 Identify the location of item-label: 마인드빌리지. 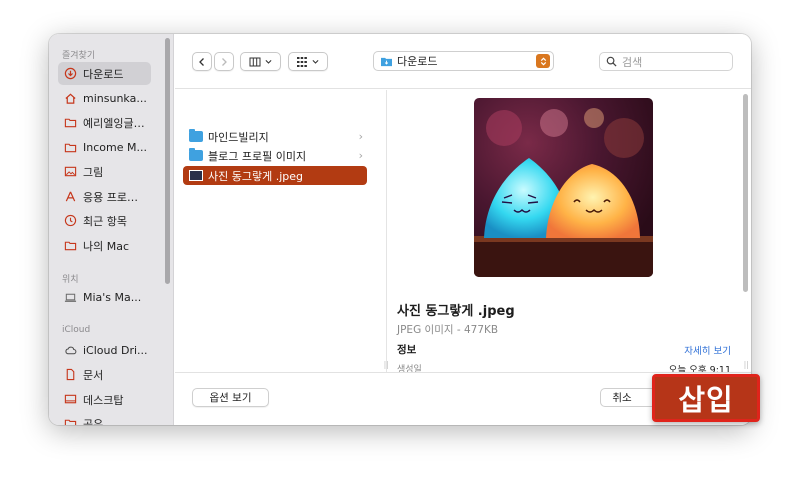
(238, 137).